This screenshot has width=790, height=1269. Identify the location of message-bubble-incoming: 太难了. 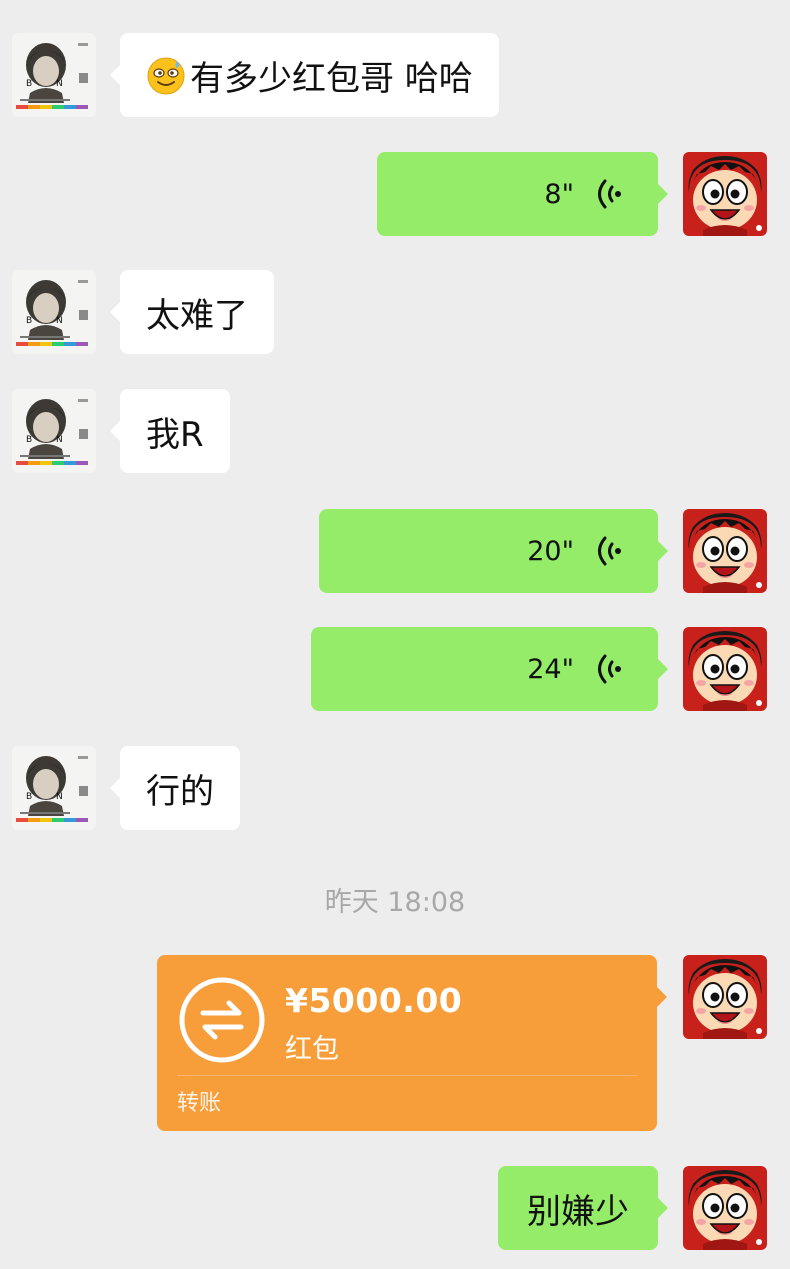
(192, 312).